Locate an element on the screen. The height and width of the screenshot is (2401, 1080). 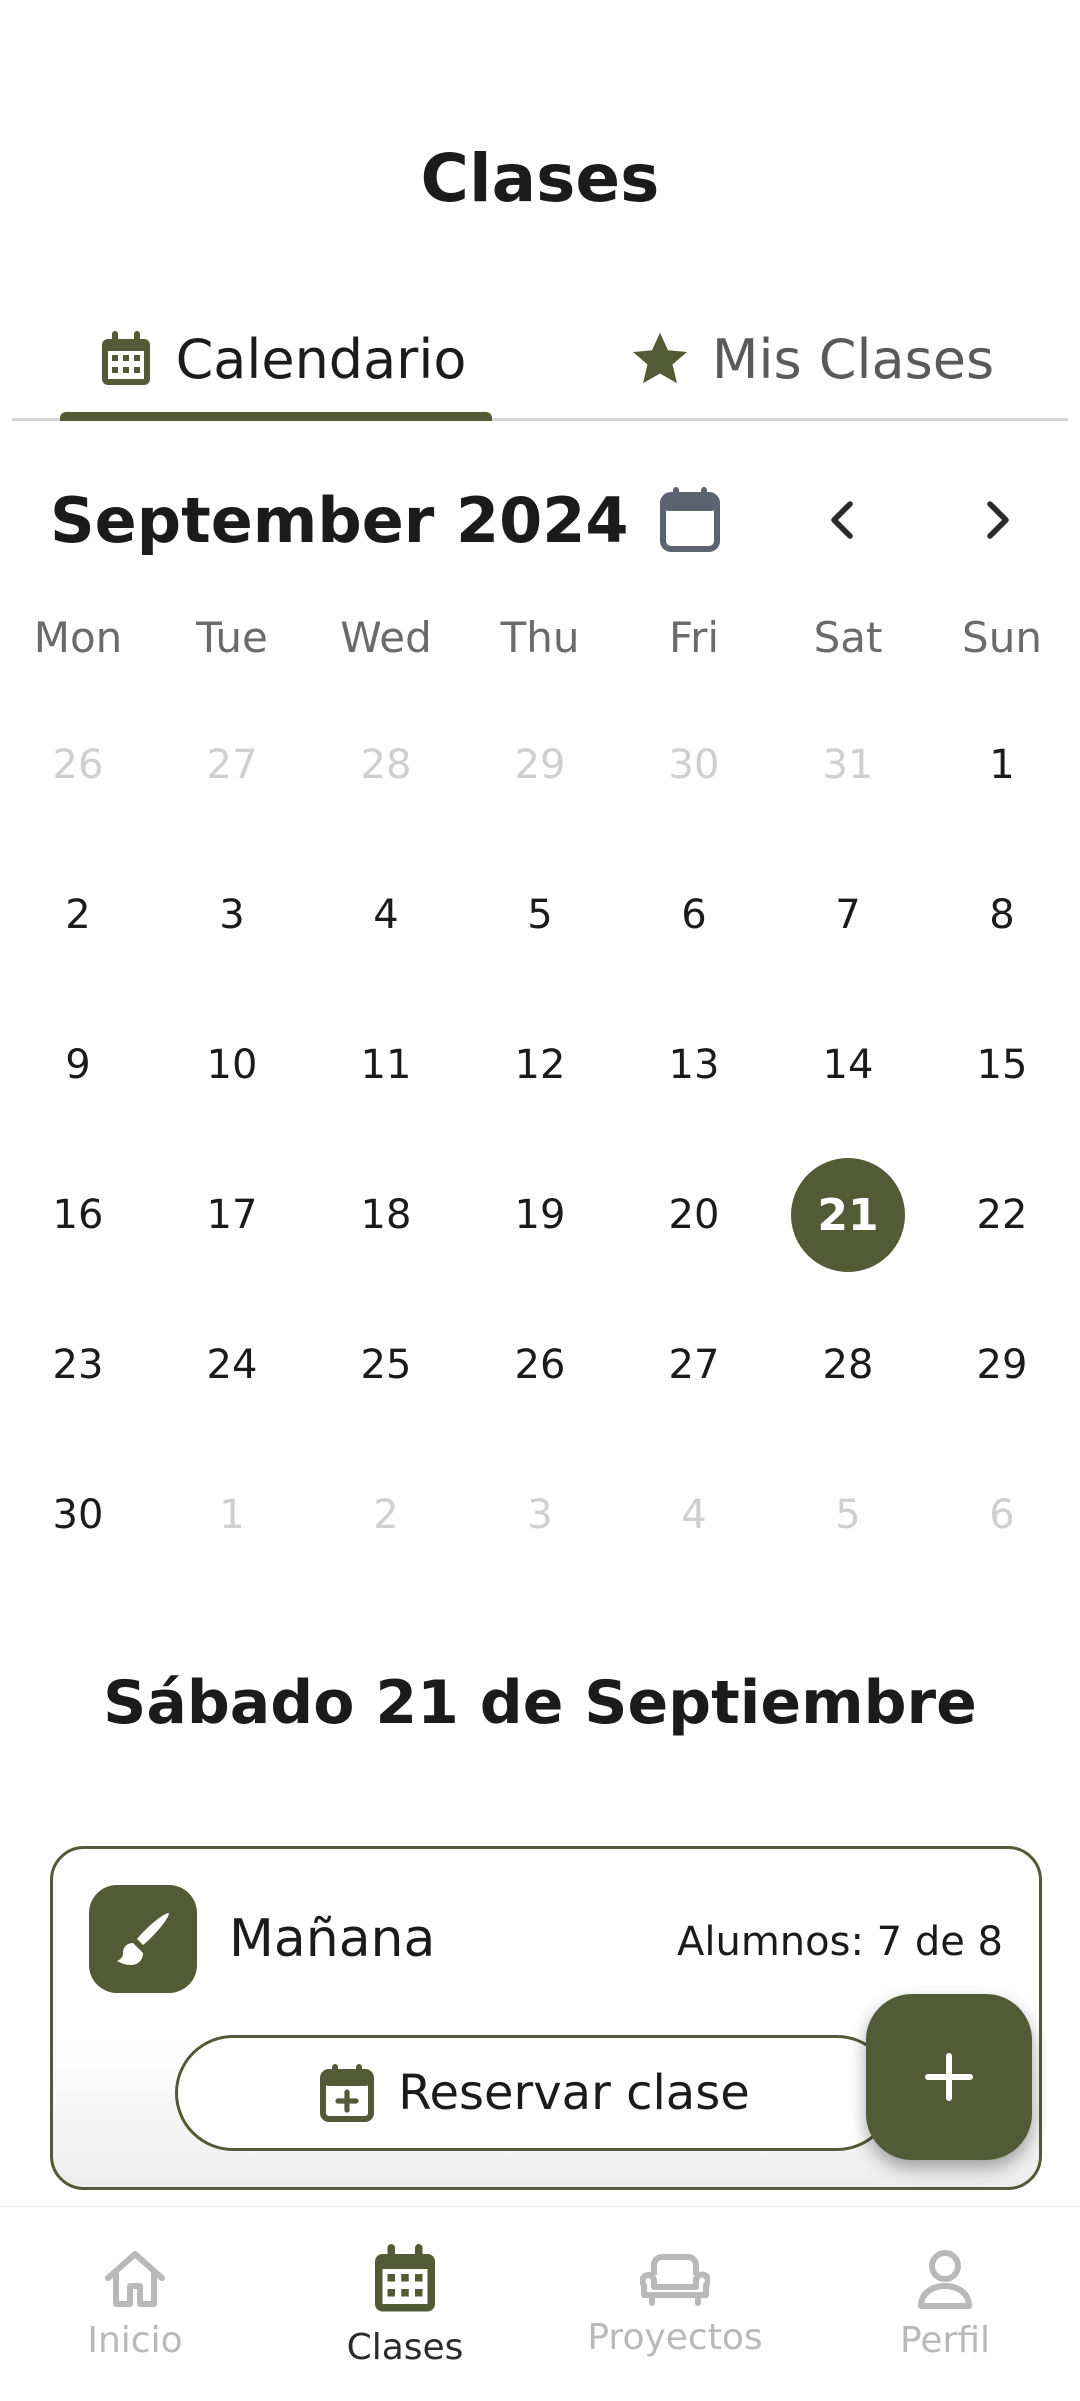
tab-calendario: Calendario is located at coordinates (282, 359).